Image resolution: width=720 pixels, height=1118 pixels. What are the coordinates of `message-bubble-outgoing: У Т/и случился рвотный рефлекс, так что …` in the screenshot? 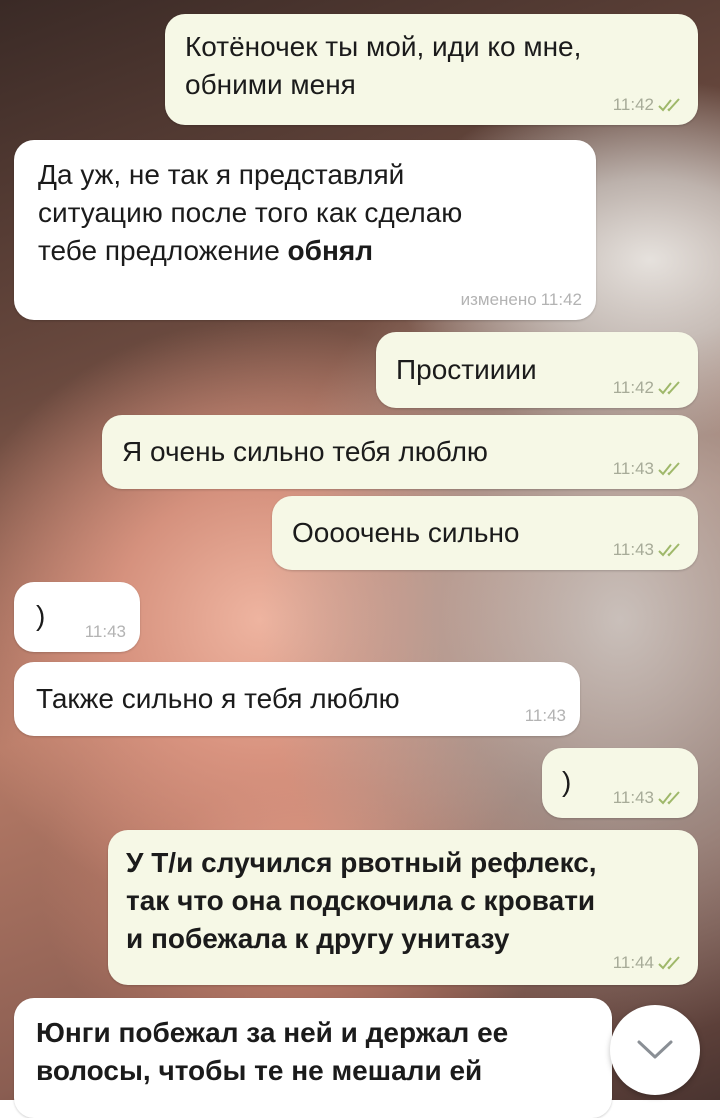 It's located at (403, 907).